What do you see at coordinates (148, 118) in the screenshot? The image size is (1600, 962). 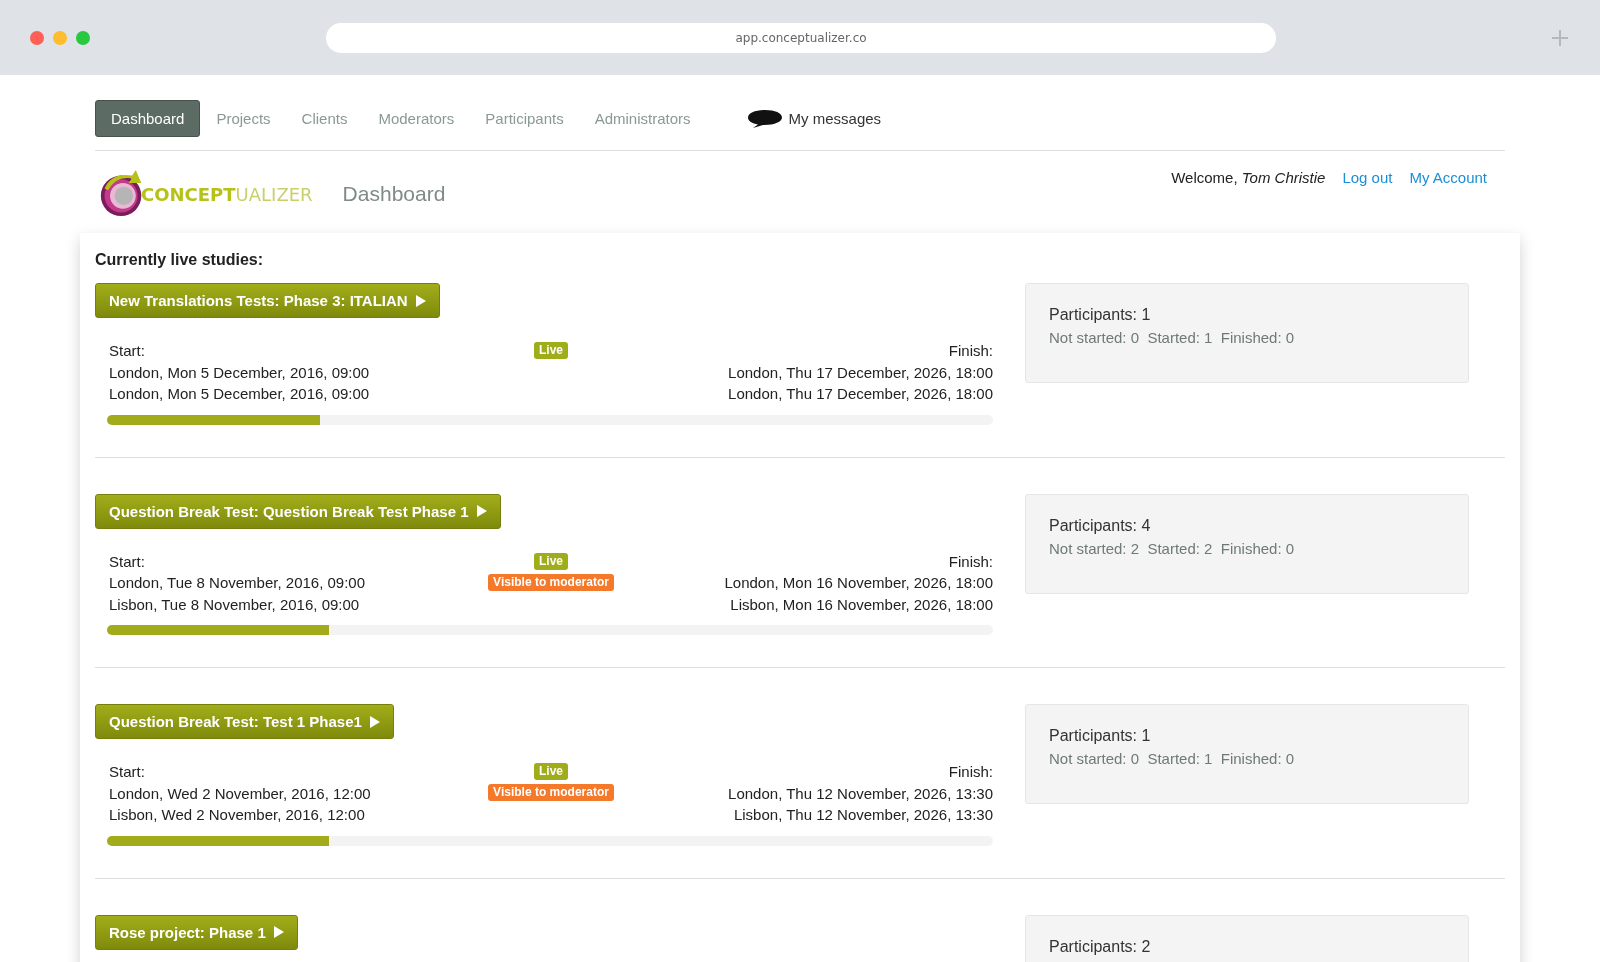 I see `nav-tab: Dashboard` at bounding box center [148, 118].